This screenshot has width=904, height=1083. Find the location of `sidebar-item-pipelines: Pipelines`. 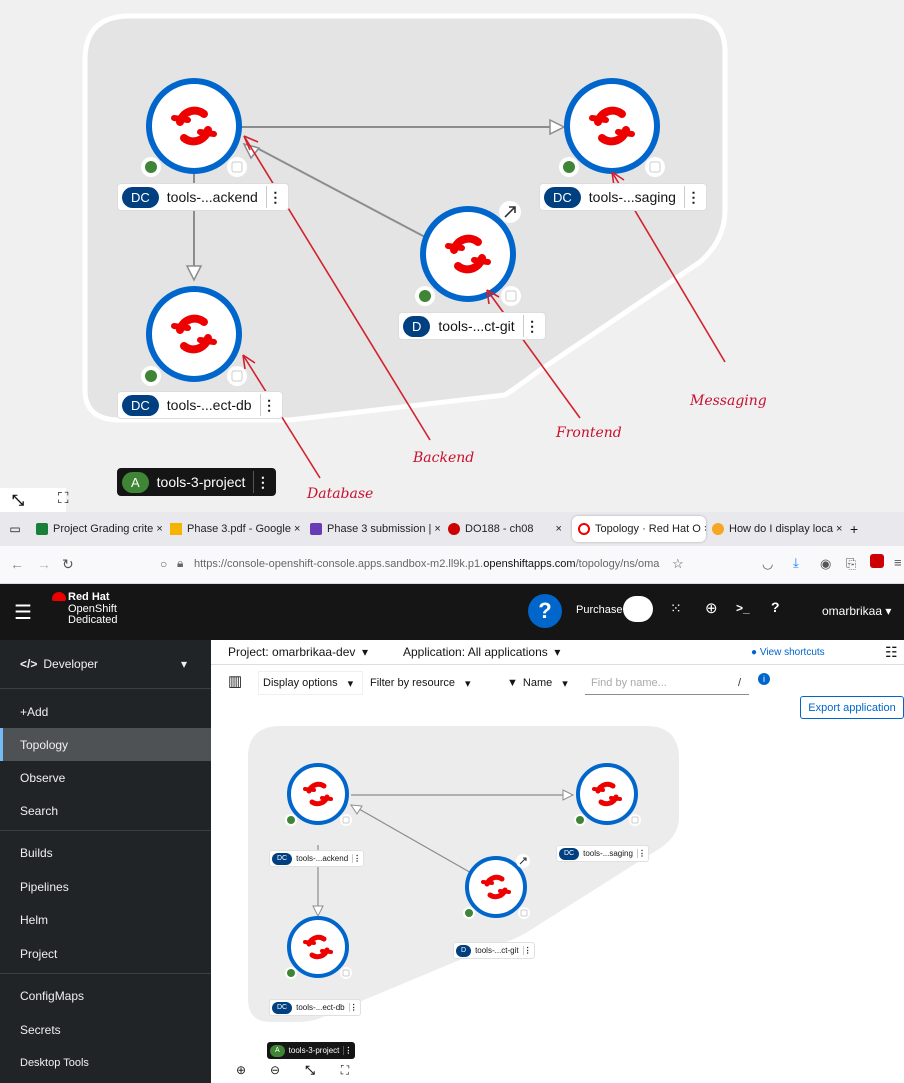

sidebar-item-pipelines: Pipelines is located at coordinates (105, 886).